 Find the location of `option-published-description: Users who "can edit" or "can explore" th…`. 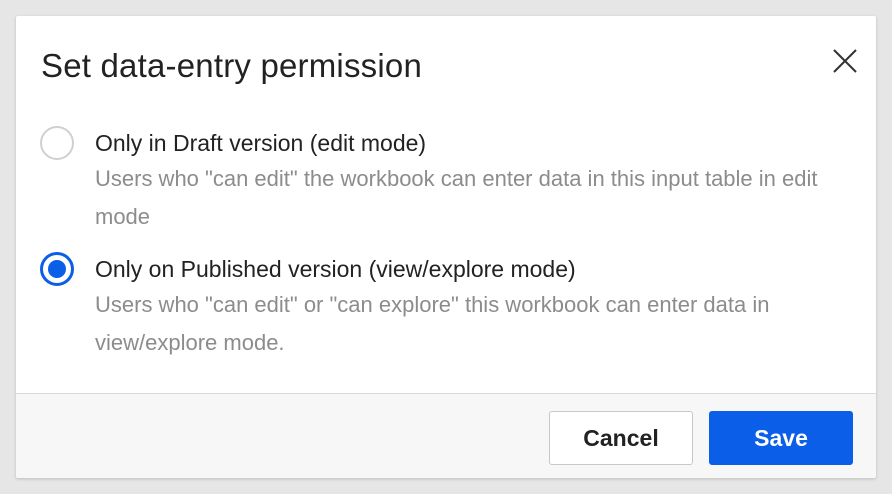

option-published-description: Users who "can edit" or "can explore" th… is located at coordinates (432, 323).